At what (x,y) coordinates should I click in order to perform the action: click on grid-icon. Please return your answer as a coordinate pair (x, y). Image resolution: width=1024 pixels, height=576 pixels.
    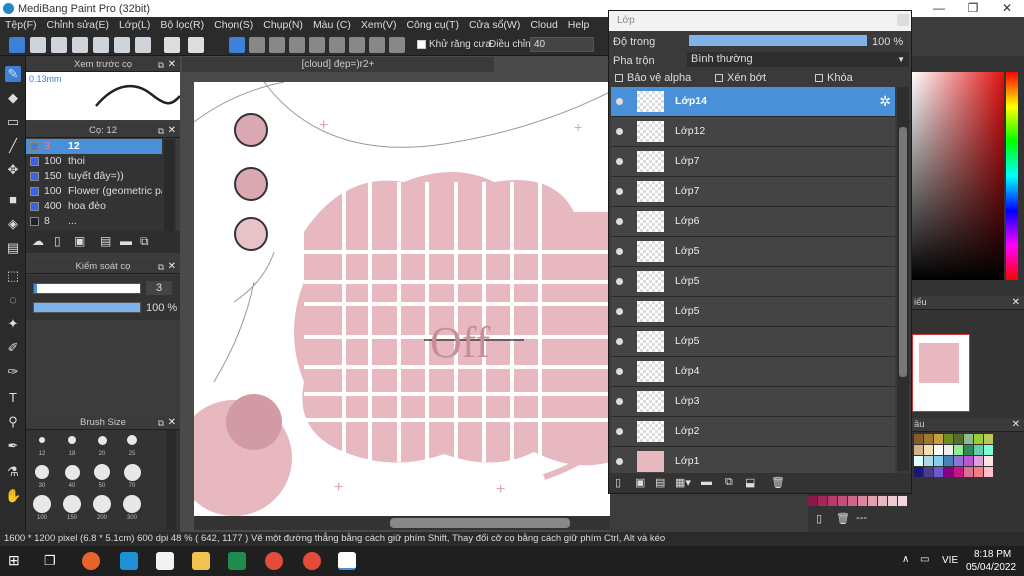
    Looking at the image, I should click on (143, 45).